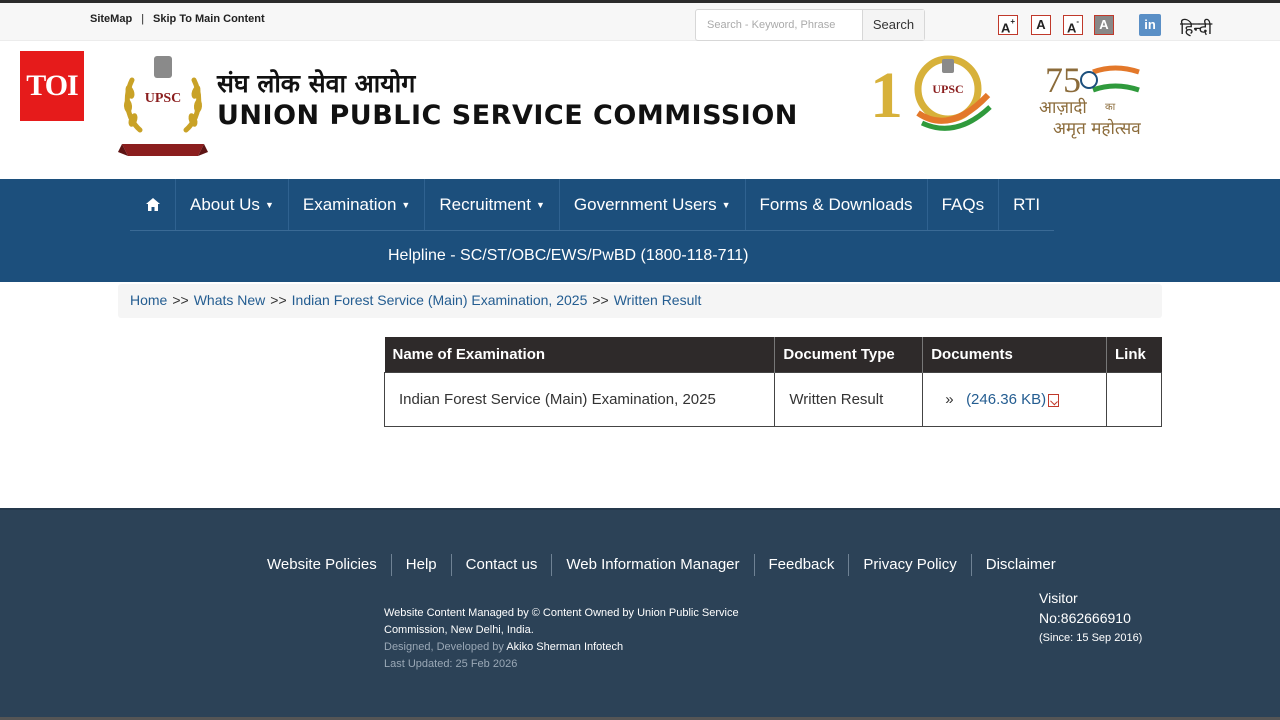  I want to click on logo100-text: UPSC, so click(947, 89).